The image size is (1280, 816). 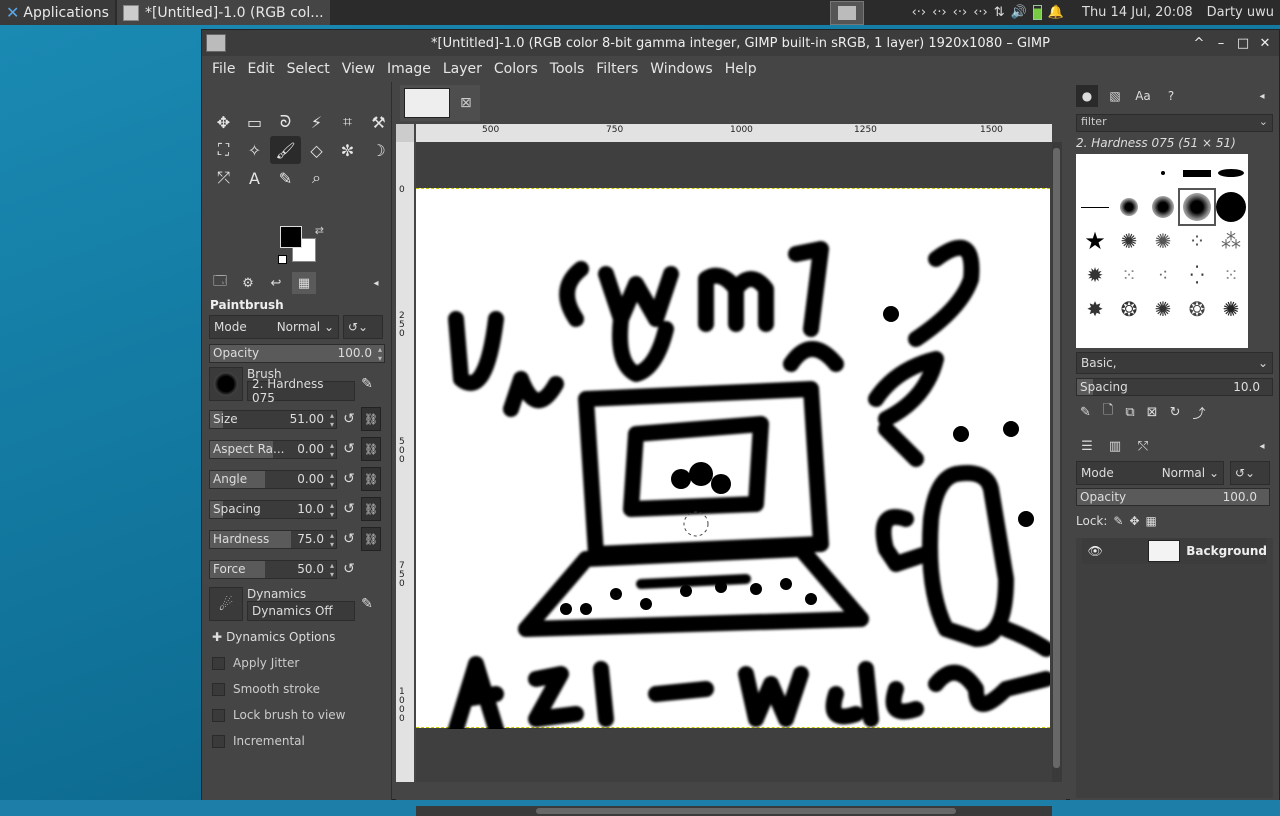 What do you see at coordinates (316, 122) in the screenshot?
I see `fuzzy-select-tool-icon: ⚡` at bounding box center [316, 122].